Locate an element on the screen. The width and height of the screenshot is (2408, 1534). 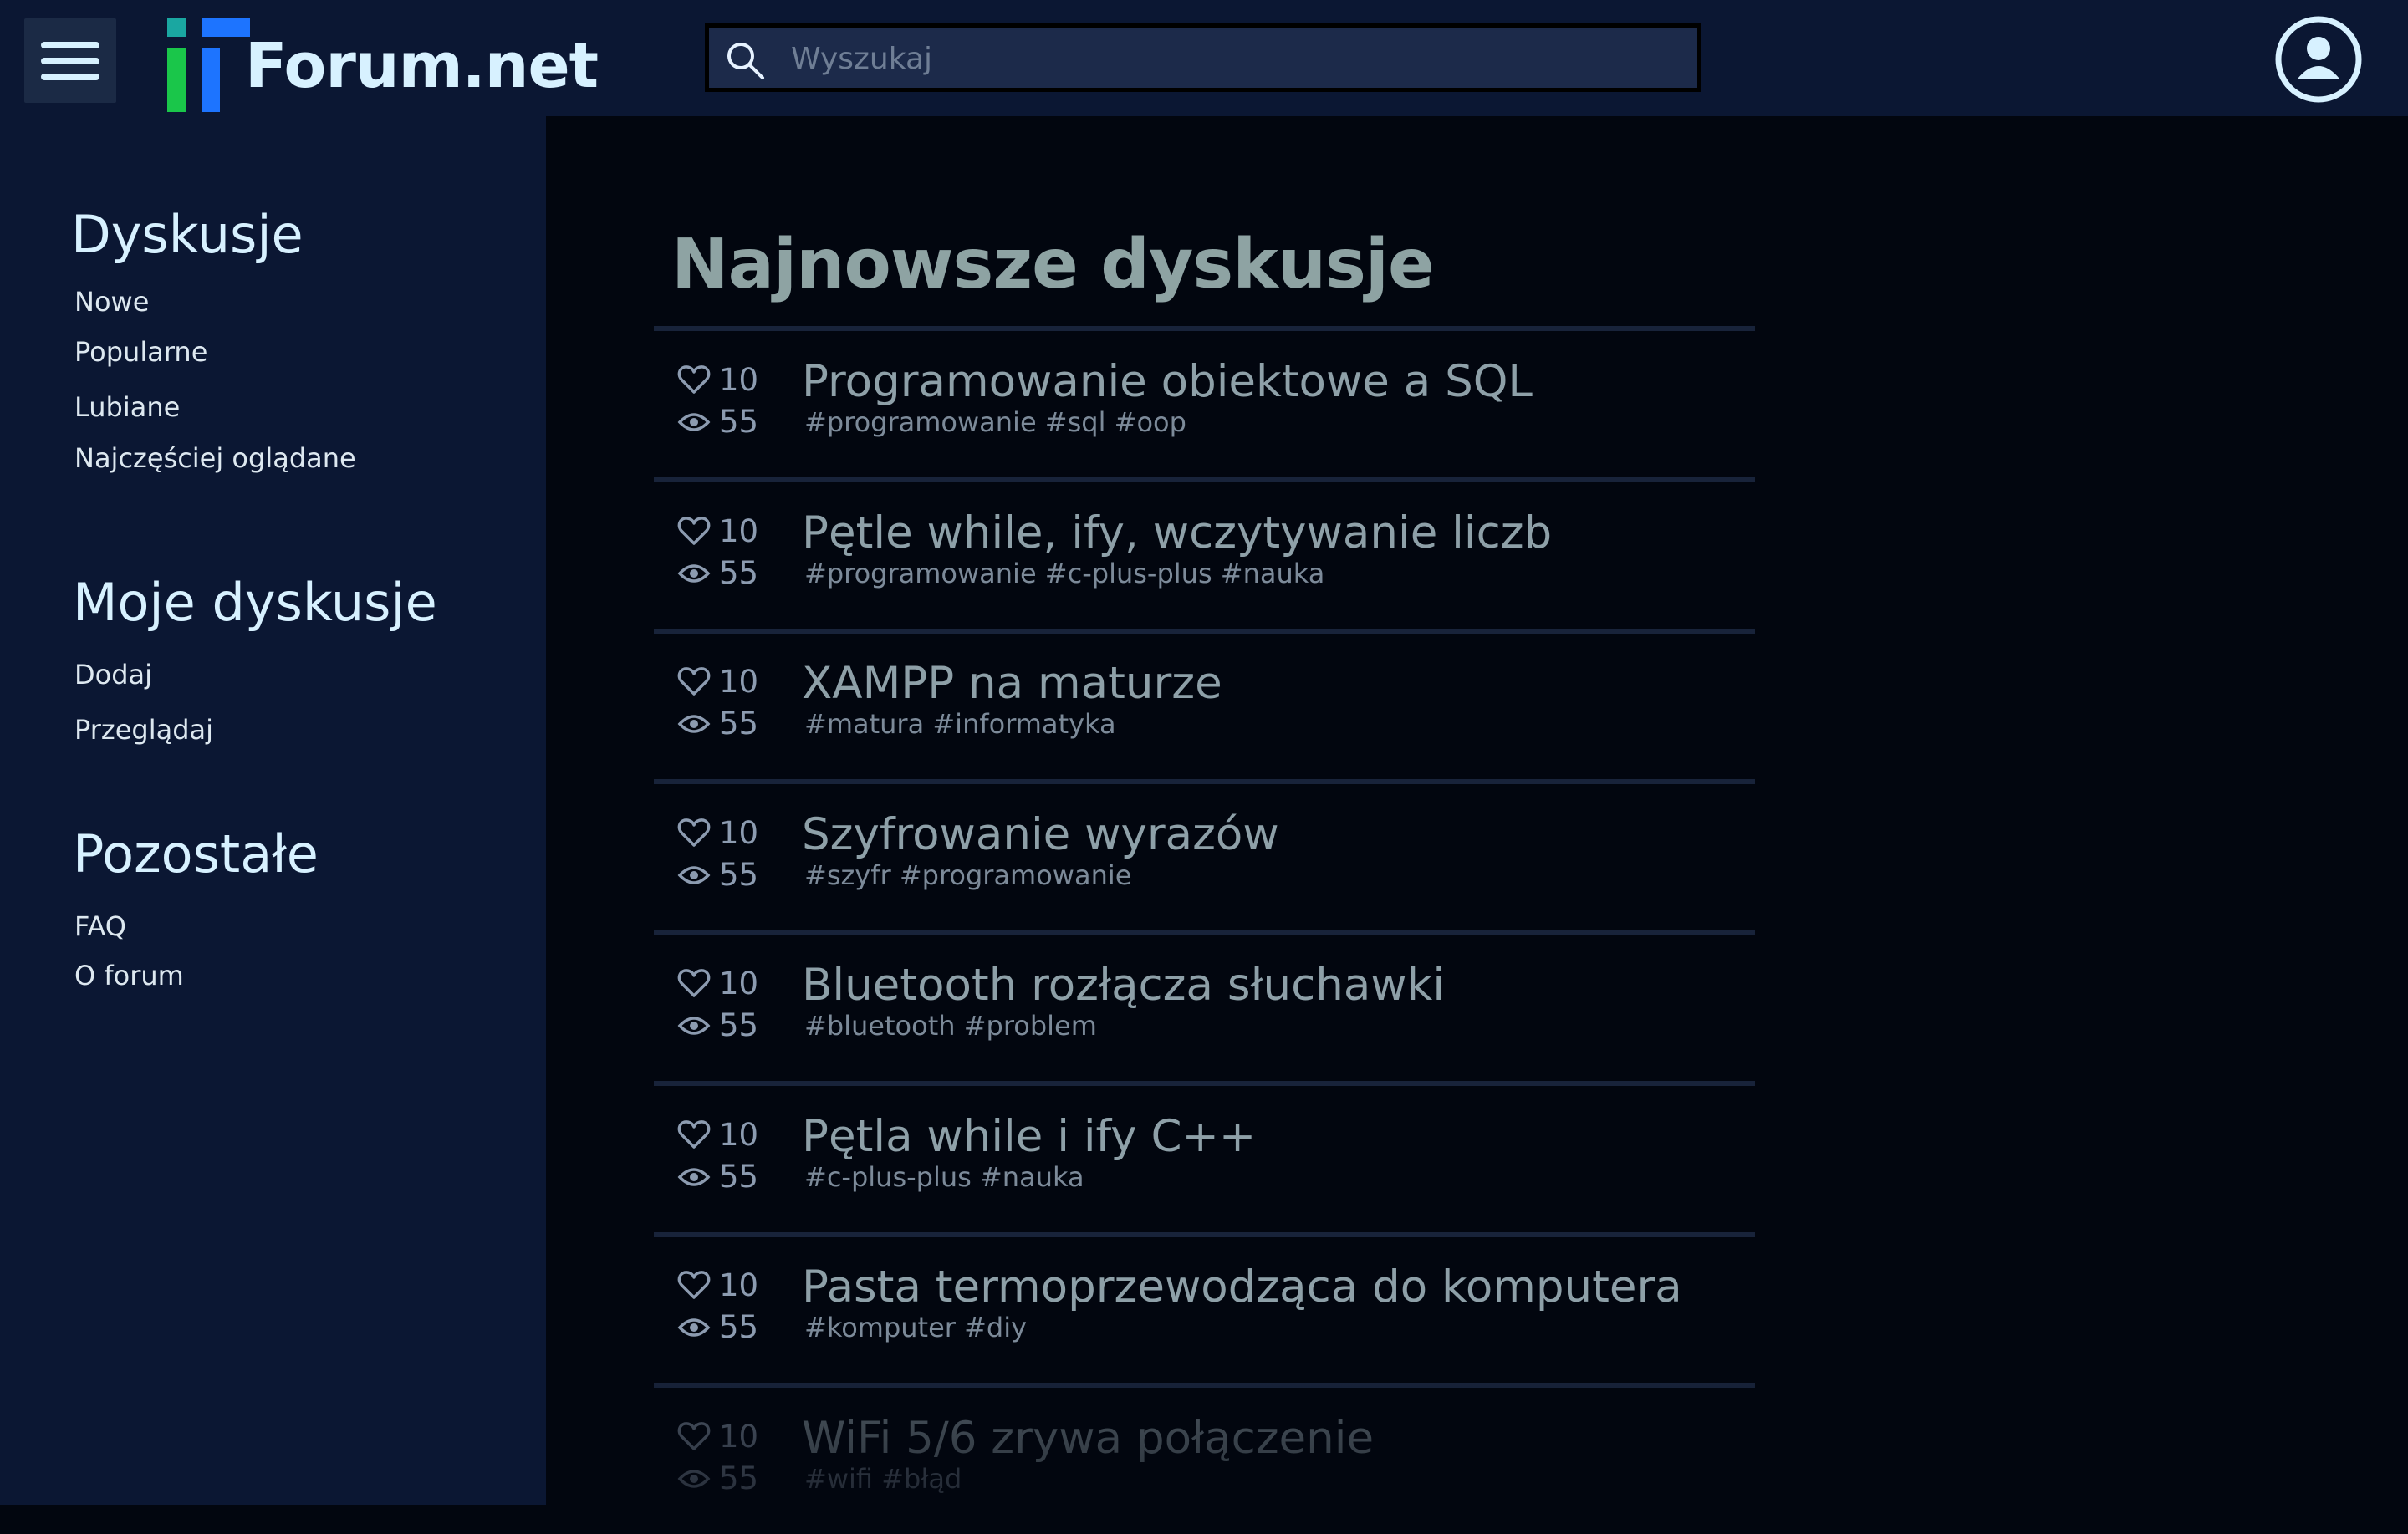
search-bar is located at coordinates (1203, 57).